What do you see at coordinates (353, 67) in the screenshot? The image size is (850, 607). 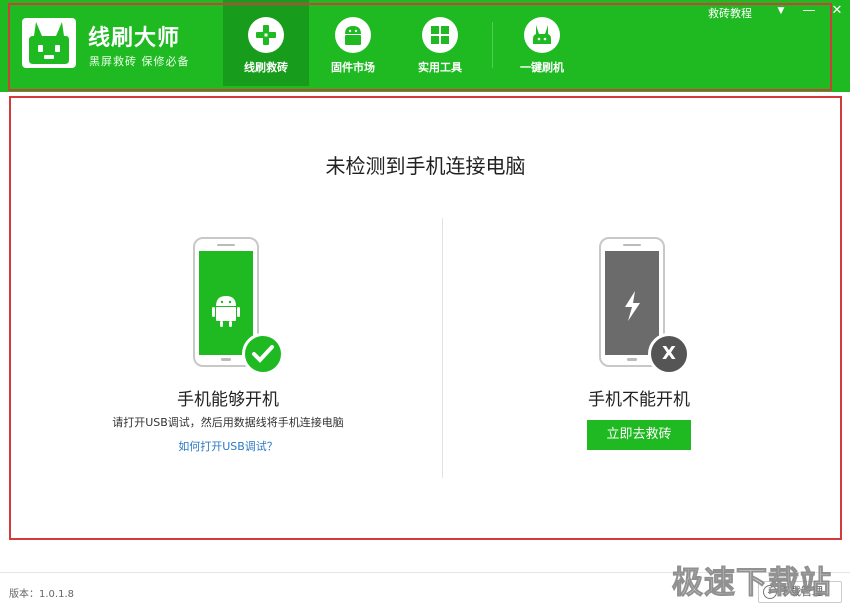 I see `tab-firmware-market-label: 固件市场` at bounding box center [353, 67].